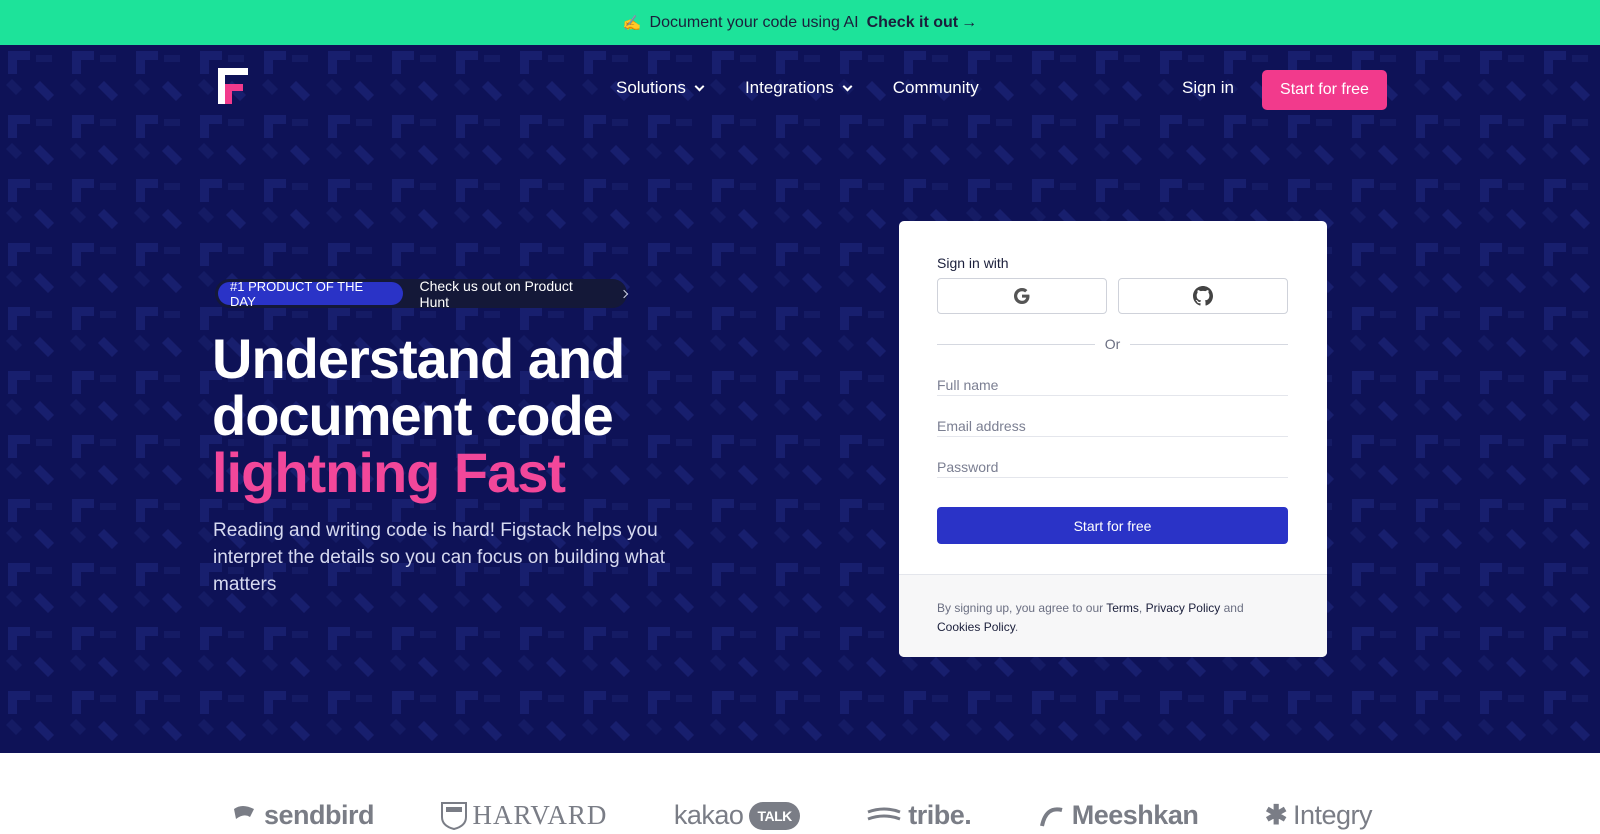  Describe the element at coordinates (319, 815) in the screenshot. I see `sendbird-wordmark: sendbird` at that location.